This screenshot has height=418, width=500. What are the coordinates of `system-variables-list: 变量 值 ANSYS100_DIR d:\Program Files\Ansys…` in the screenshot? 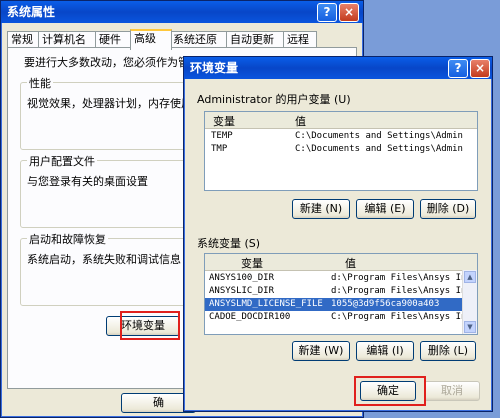 It's located at (341, 294).